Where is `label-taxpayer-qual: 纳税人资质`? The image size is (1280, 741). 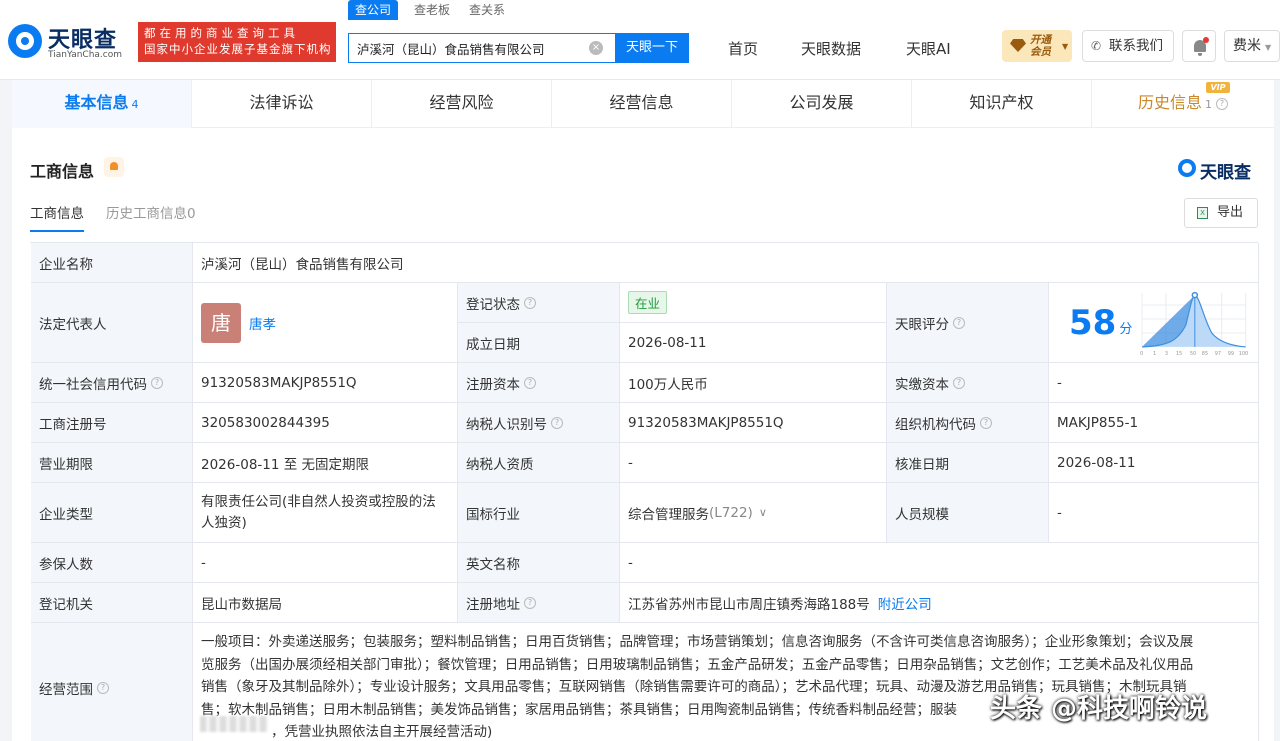 label-taxpayer-qual: 纳税人资质 is located at coordinates (539, 463).